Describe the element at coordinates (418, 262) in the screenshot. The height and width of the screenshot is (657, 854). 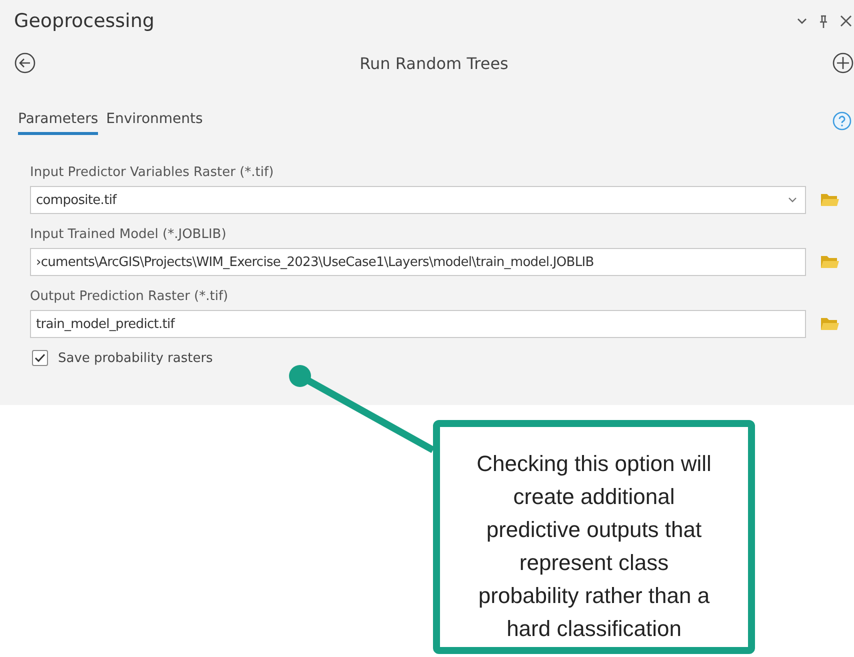
I see `input-field: ›cuments\ArcGIS\Projects\WIM_Exercise_2023\UseCase1\Layers\model\train_model.JOBLIB` at that location.